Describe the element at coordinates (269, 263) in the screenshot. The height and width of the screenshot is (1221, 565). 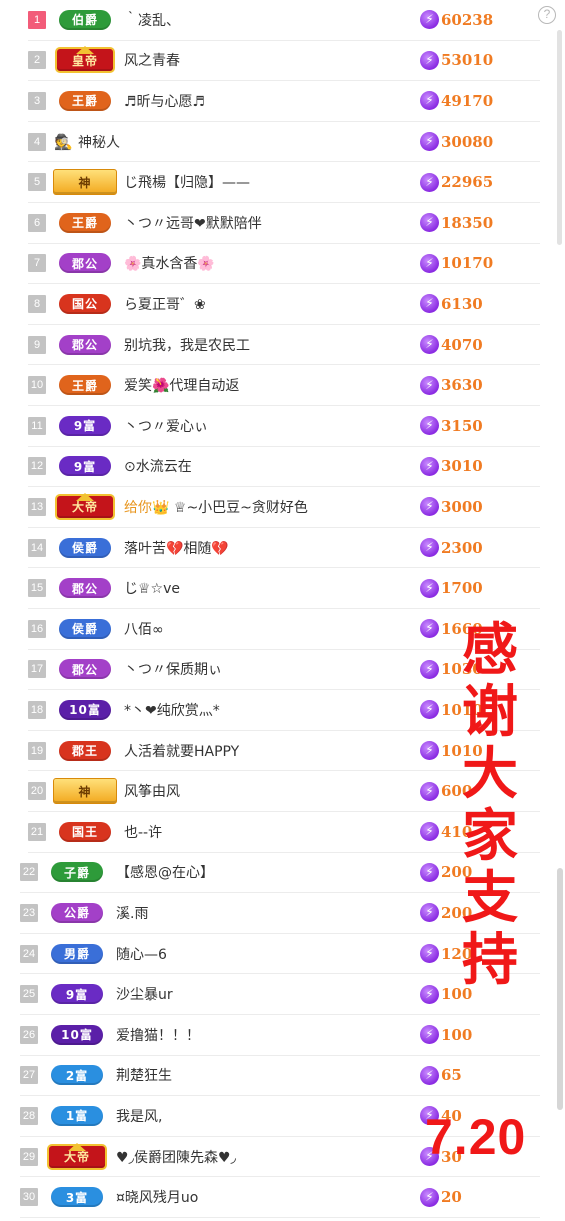
I see `user-name: 🌸真水含香🌸` at that location.